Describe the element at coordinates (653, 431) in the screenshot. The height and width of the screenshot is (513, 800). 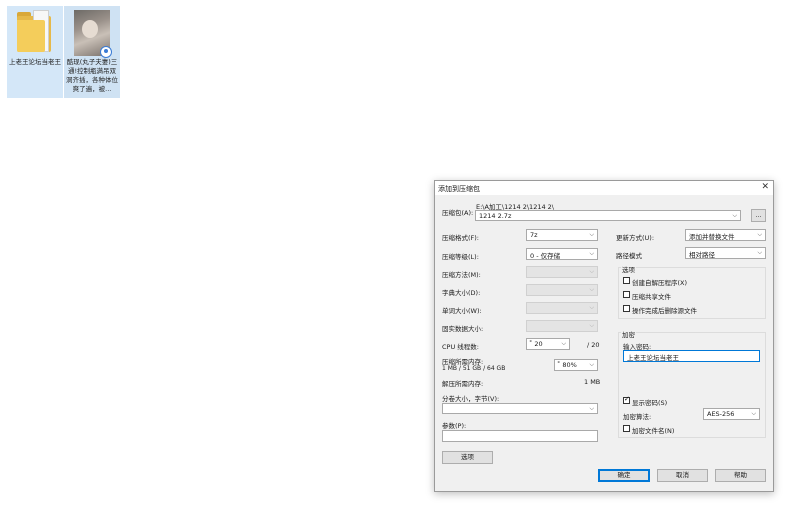
I see `encrypt-names-label: 加密文件名(N)` at that location.